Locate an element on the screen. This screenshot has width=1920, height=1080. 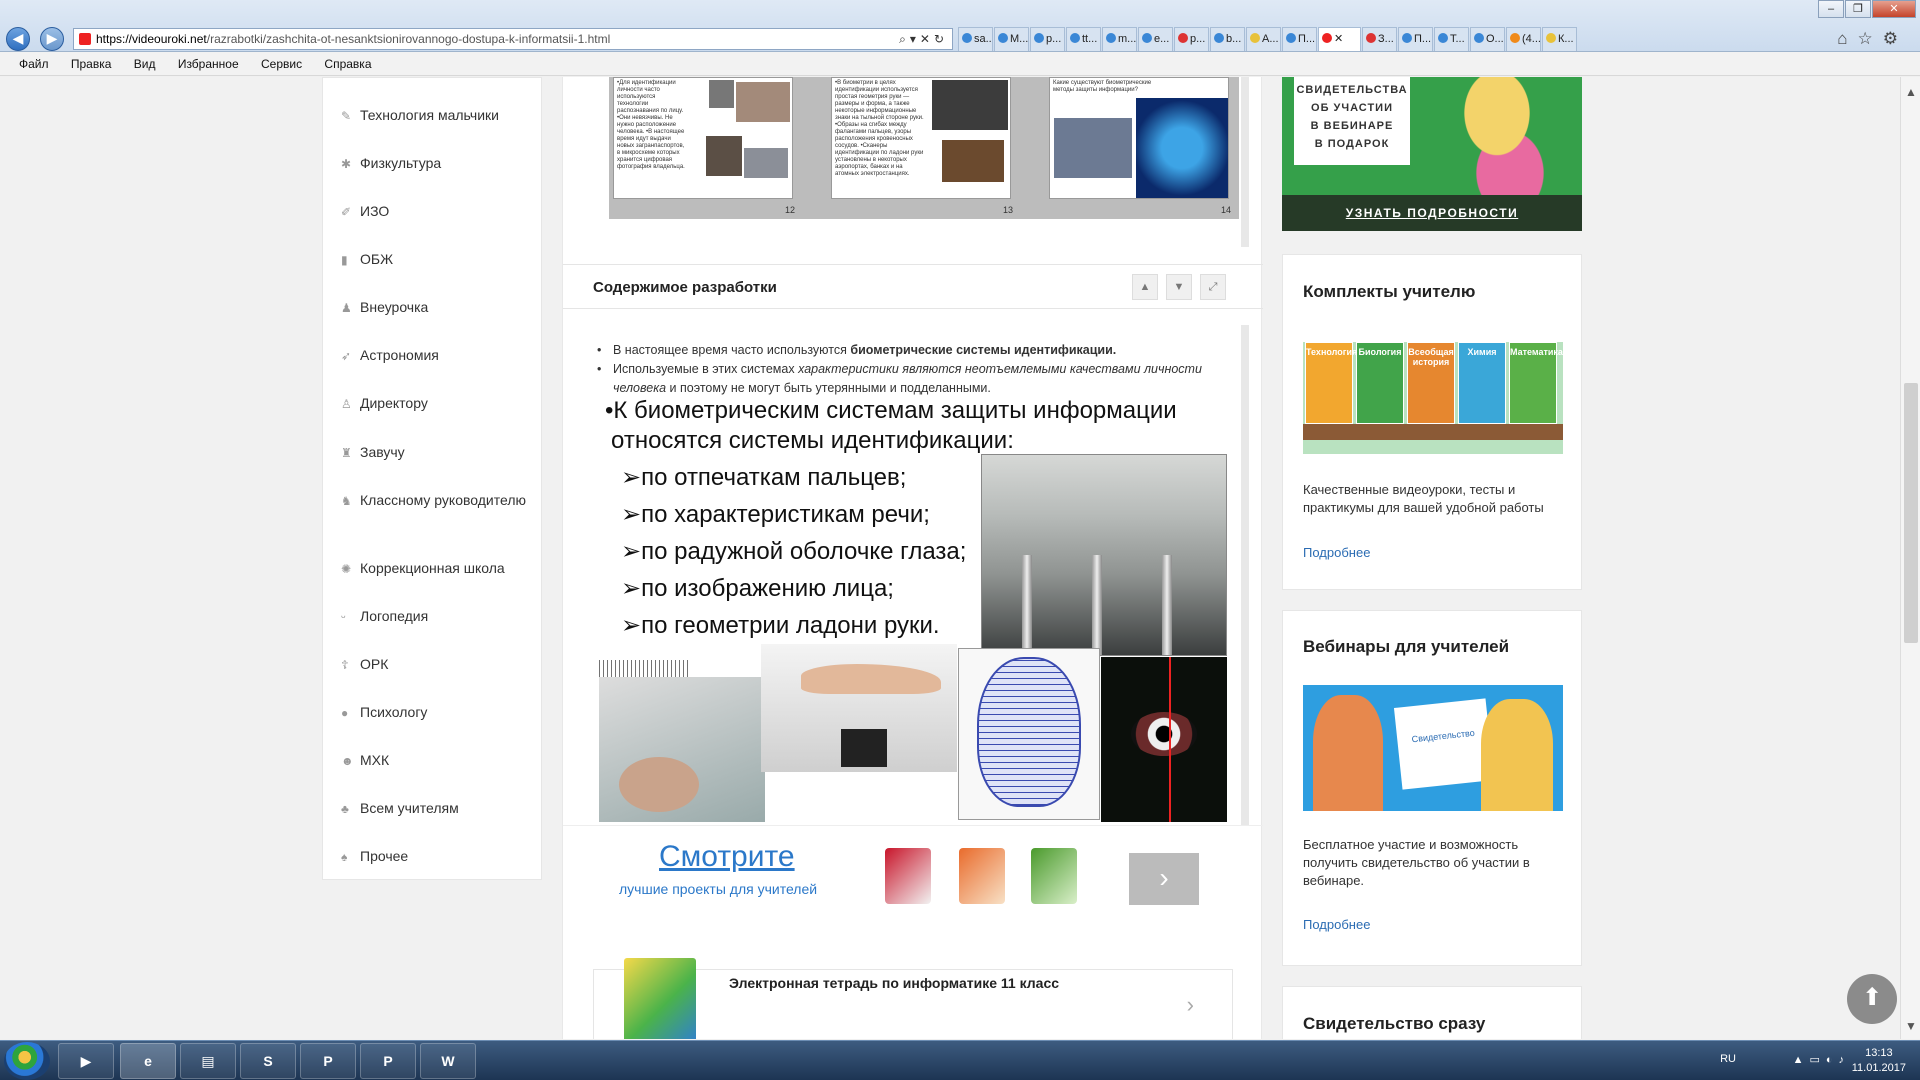
slide-number: 14 is located at coordinates (1226, 210).